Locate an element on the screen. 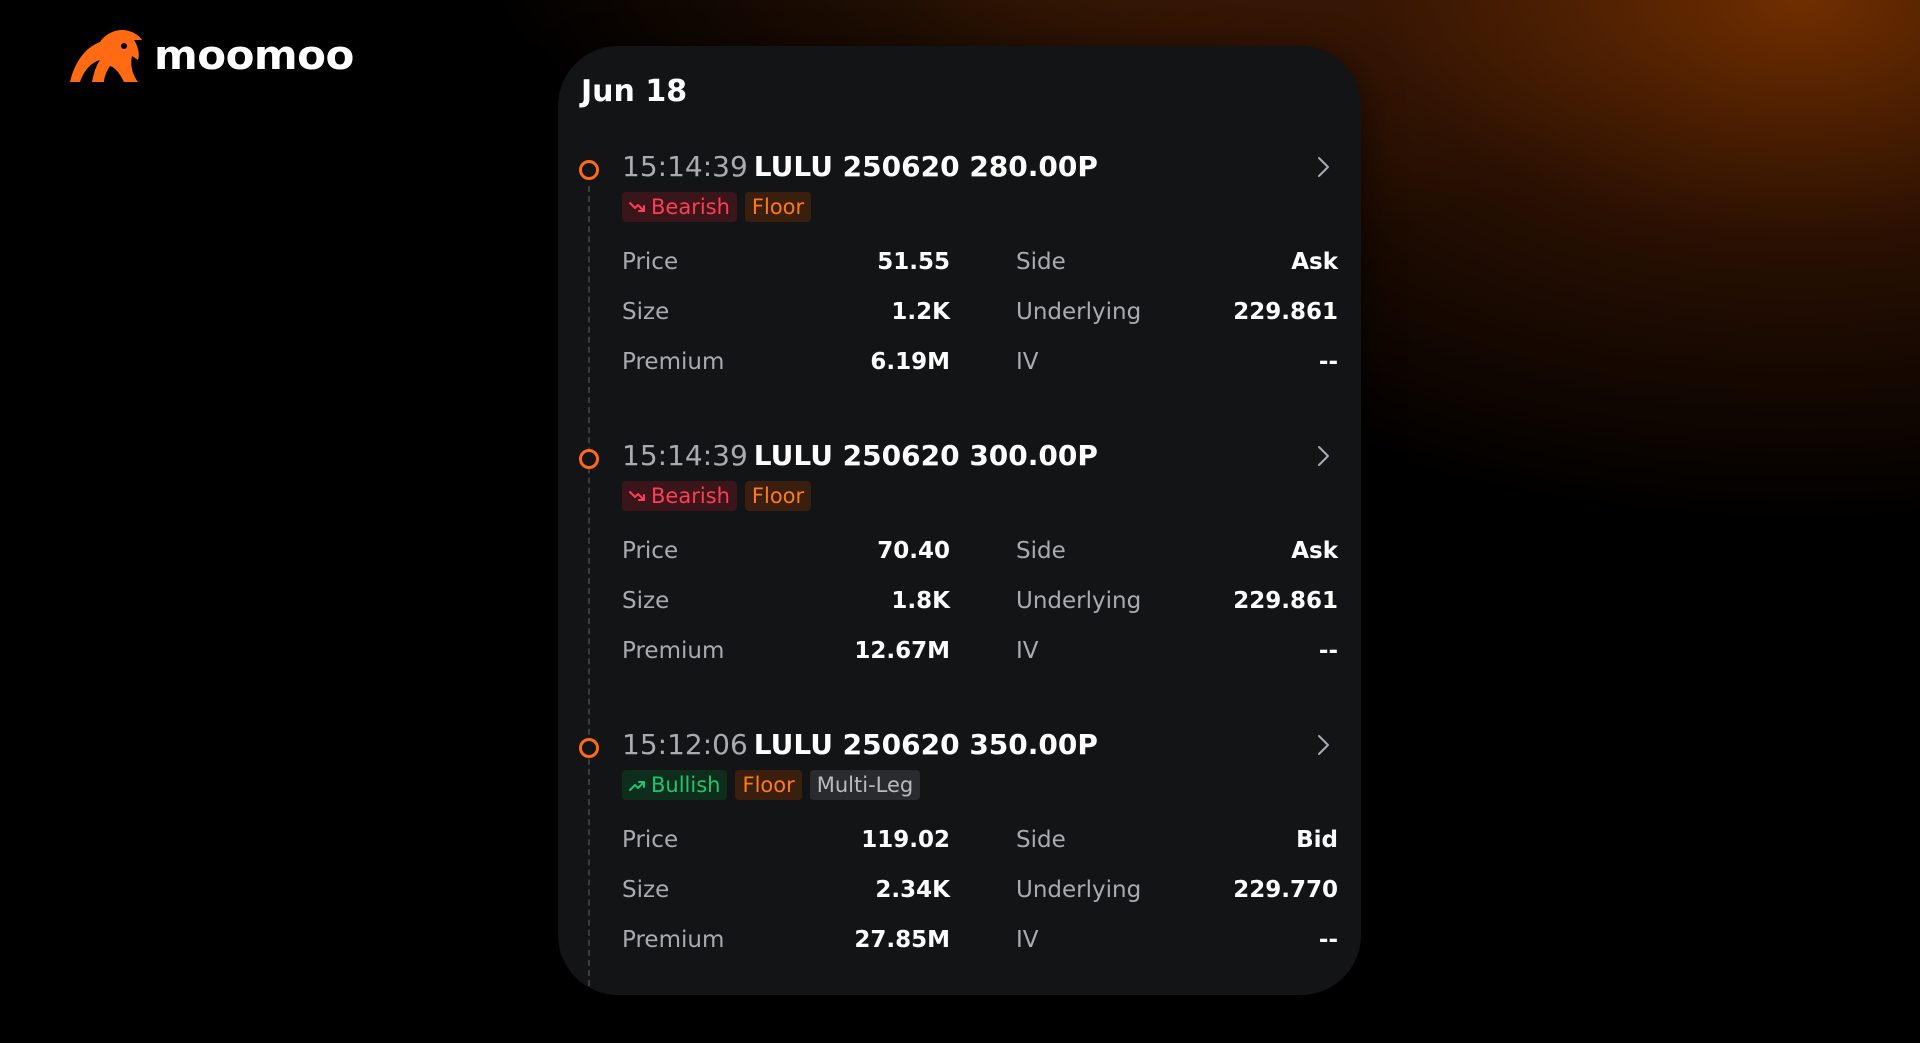 The width and height of the screenshot is (1920, 1043). detail-row: Premium 27.85M IV -- is located at coordinates (980, 940).